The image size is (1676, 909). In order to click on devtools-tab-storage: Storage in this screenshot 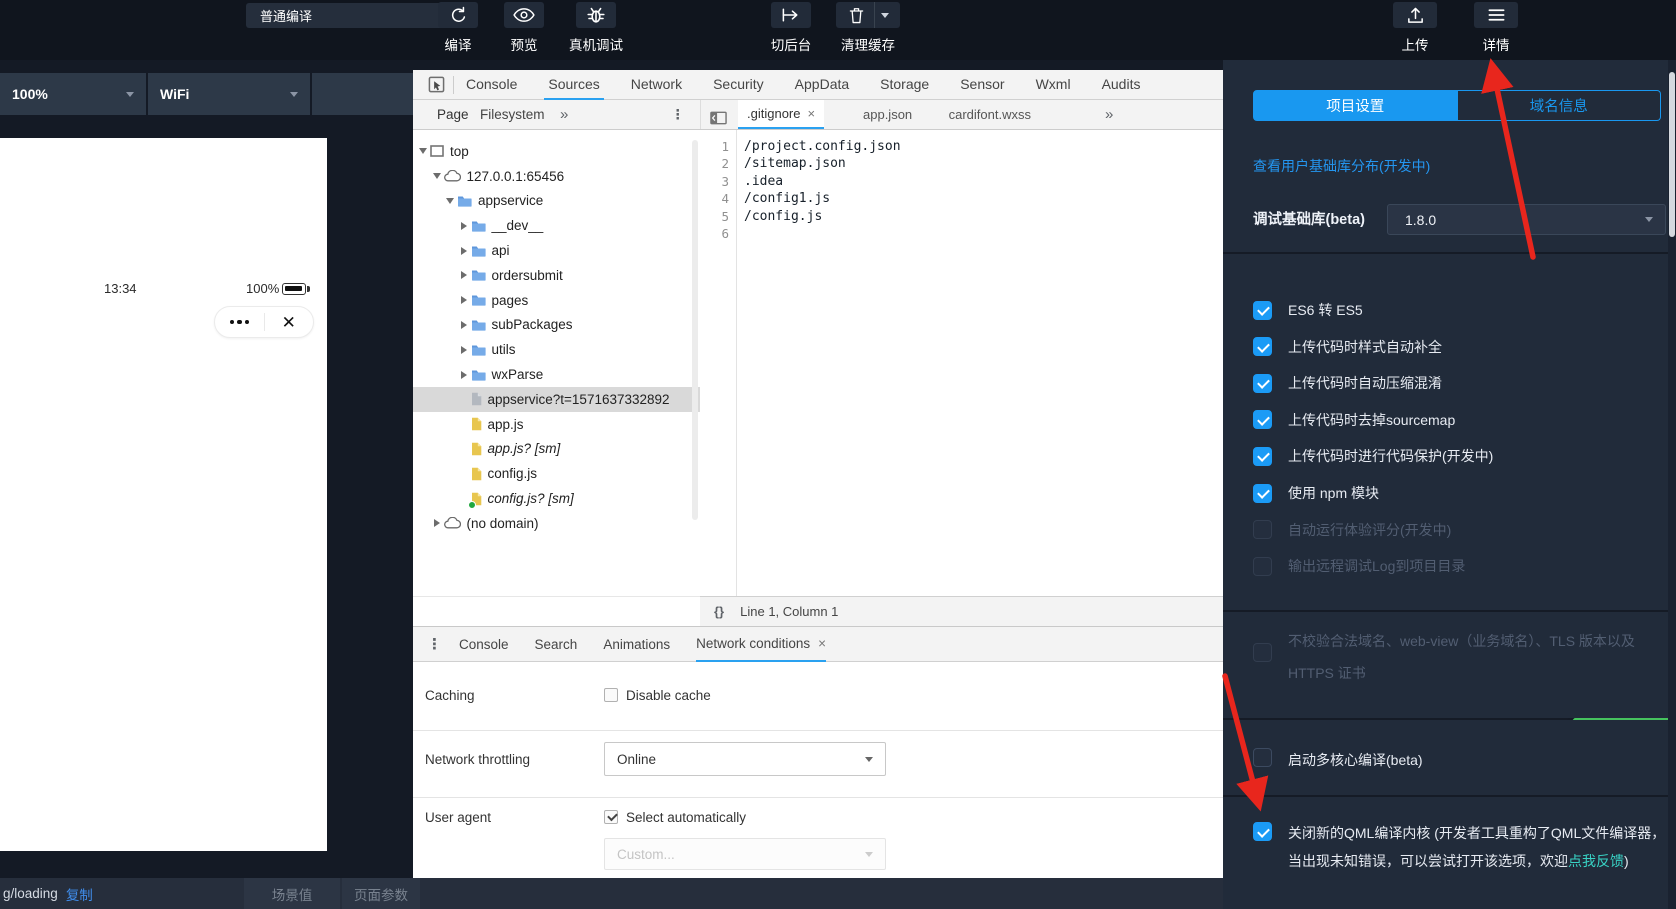, I will do `click(904, 85)`.